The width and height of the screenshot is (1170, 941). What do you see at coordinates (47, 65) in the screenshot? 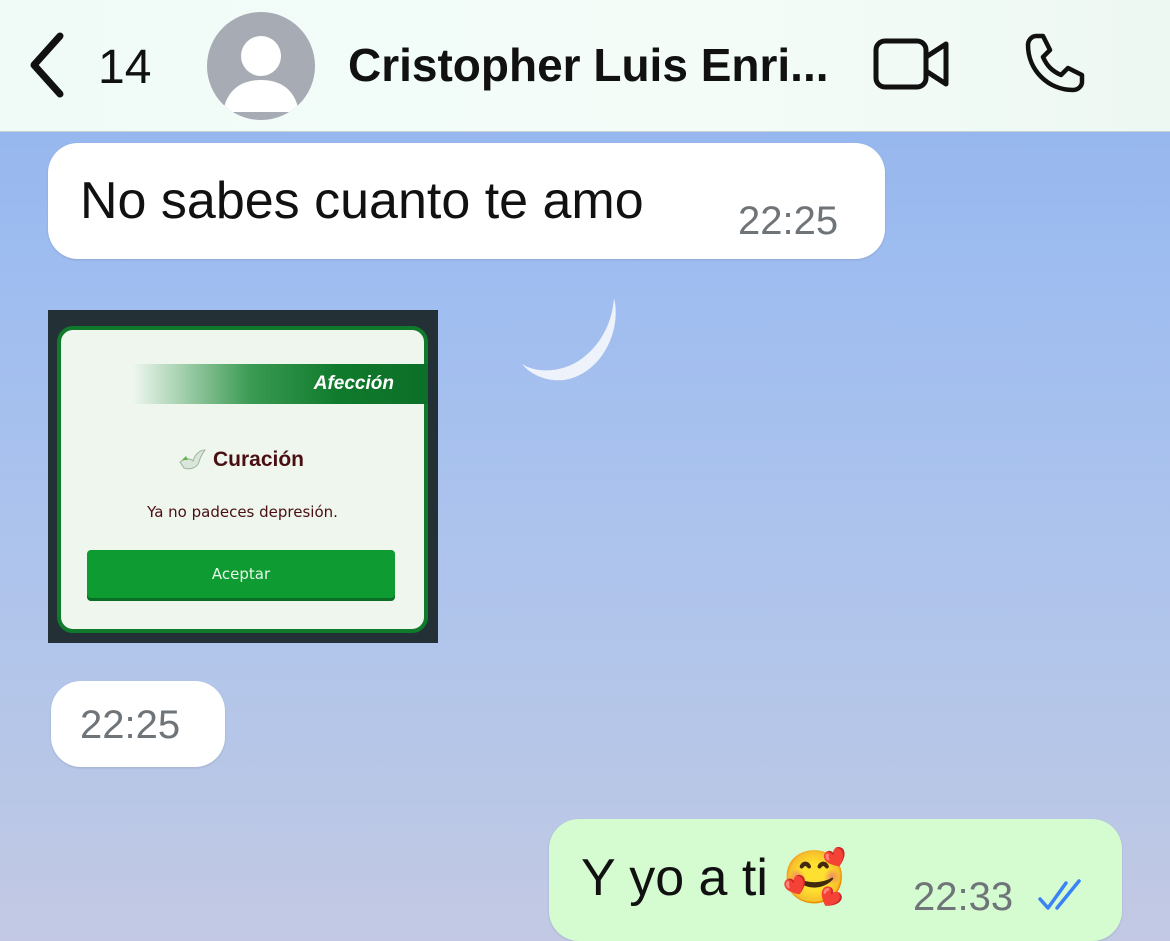
I see `chevron-left-icon` at bounding box center [47, 65].